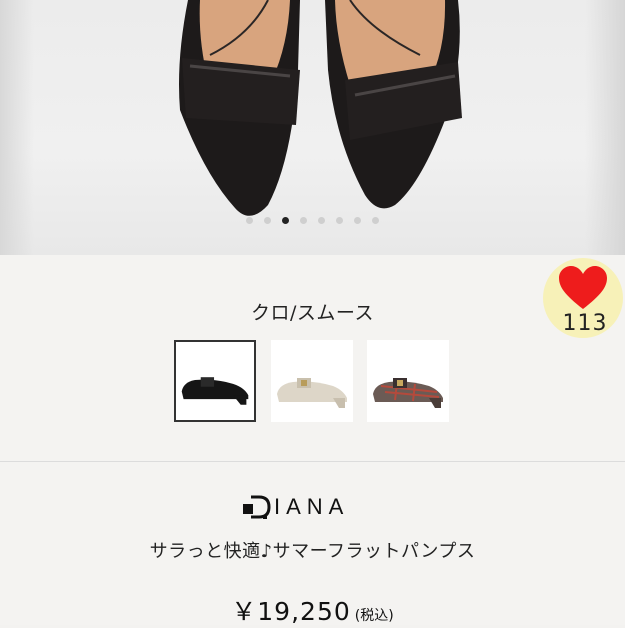  Describe the element at coordinates (312, 461) in the screenshot. I see `section-divider` at that location.